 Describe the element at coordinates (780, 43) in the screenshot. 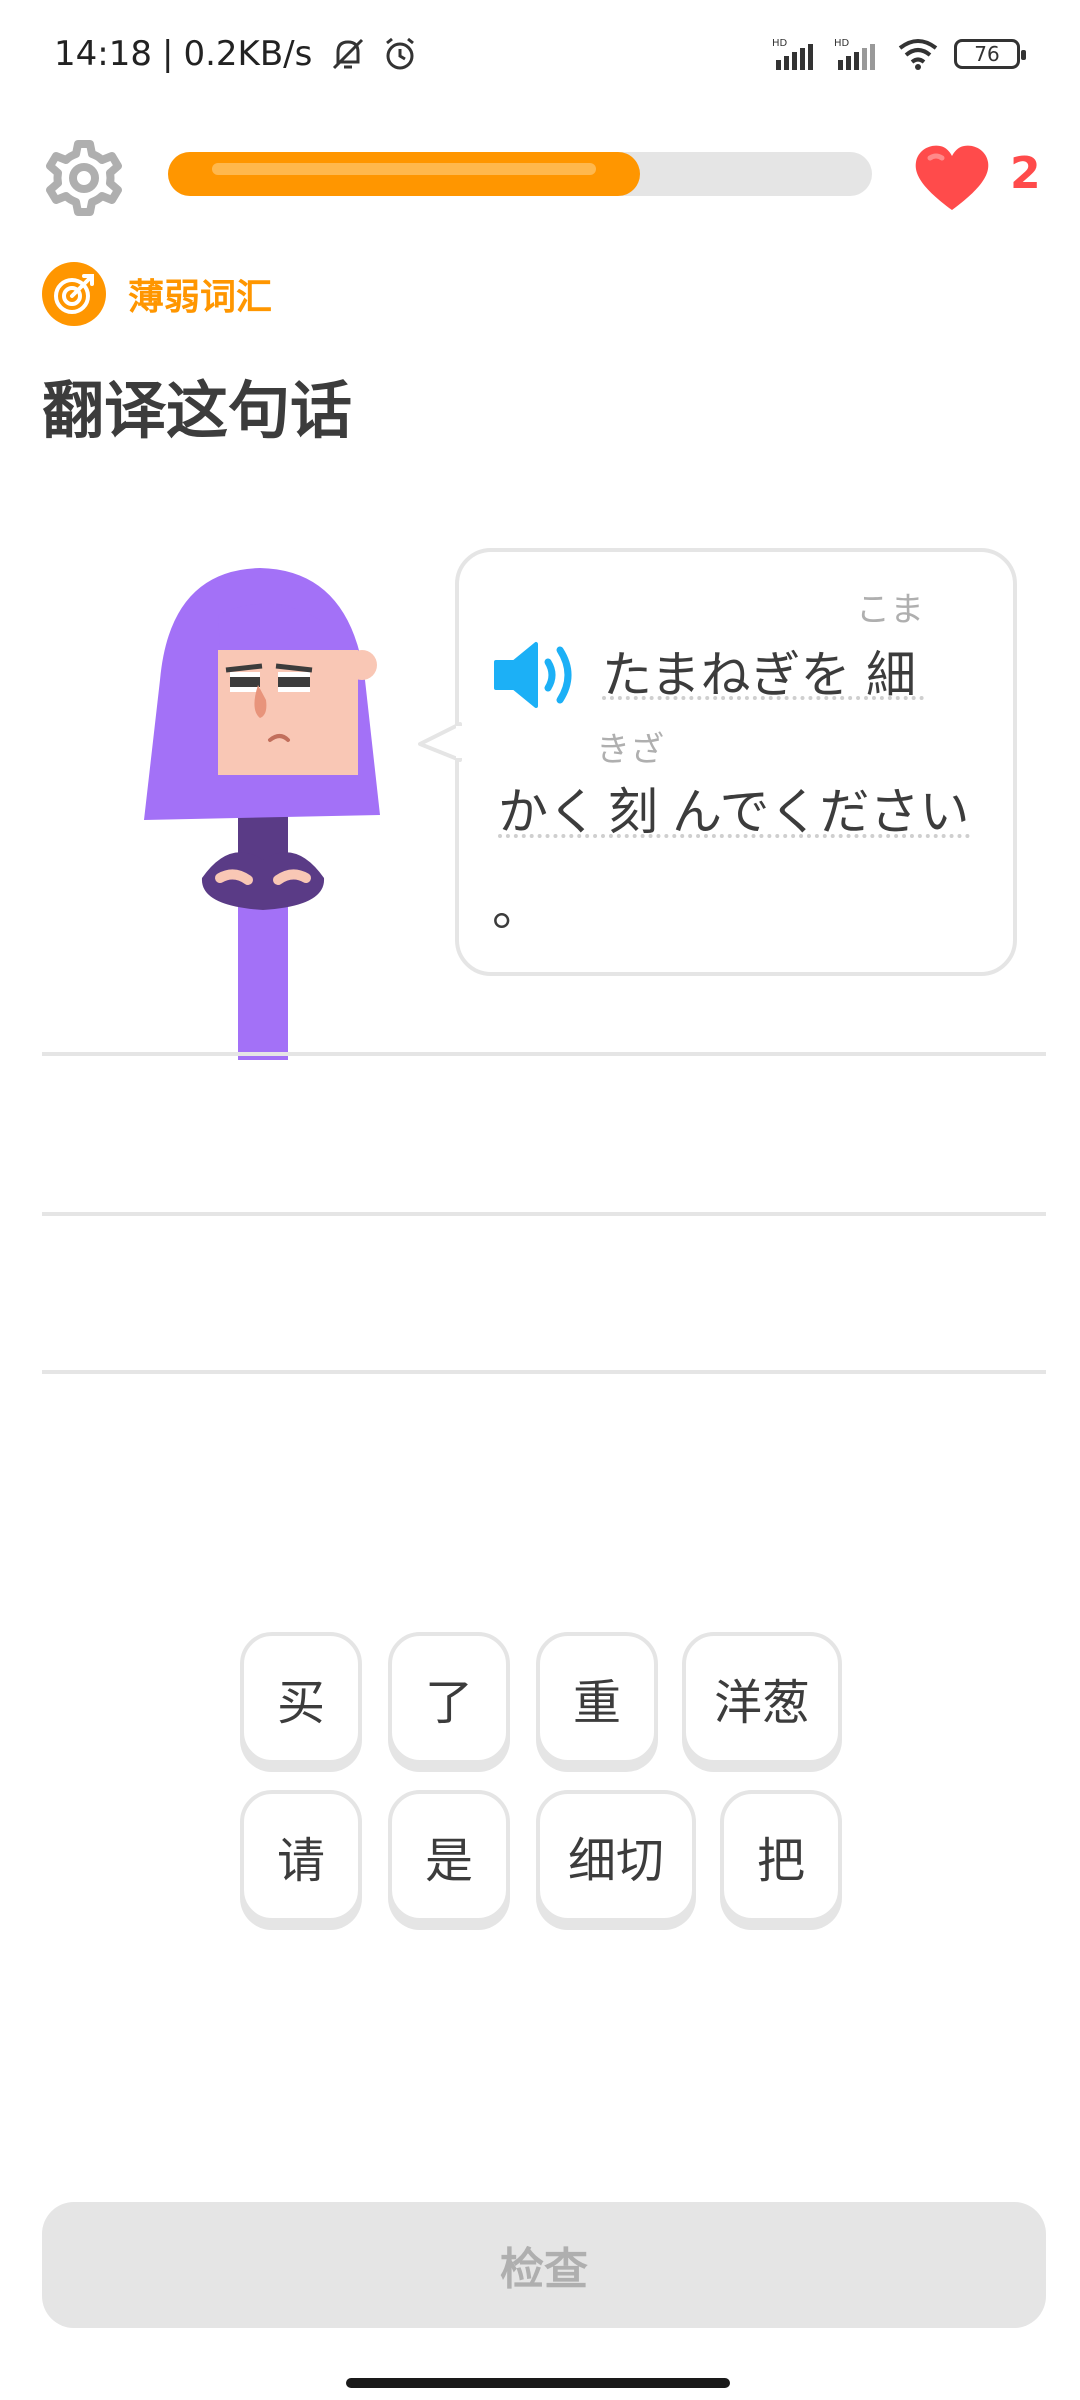

I see `signal-1-label: HD` at that location.